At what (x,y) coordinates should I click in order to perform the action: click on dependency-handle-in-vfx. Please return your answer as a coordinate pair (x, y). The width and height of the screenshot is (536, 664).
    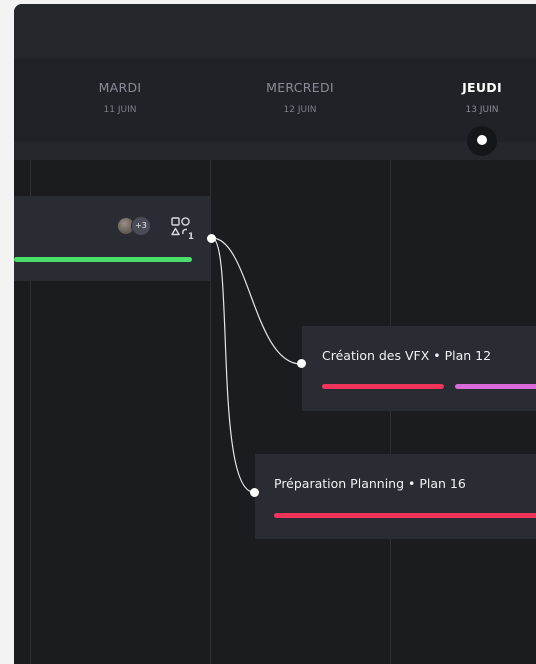
    Looking at the image, I should click on (301, 363).